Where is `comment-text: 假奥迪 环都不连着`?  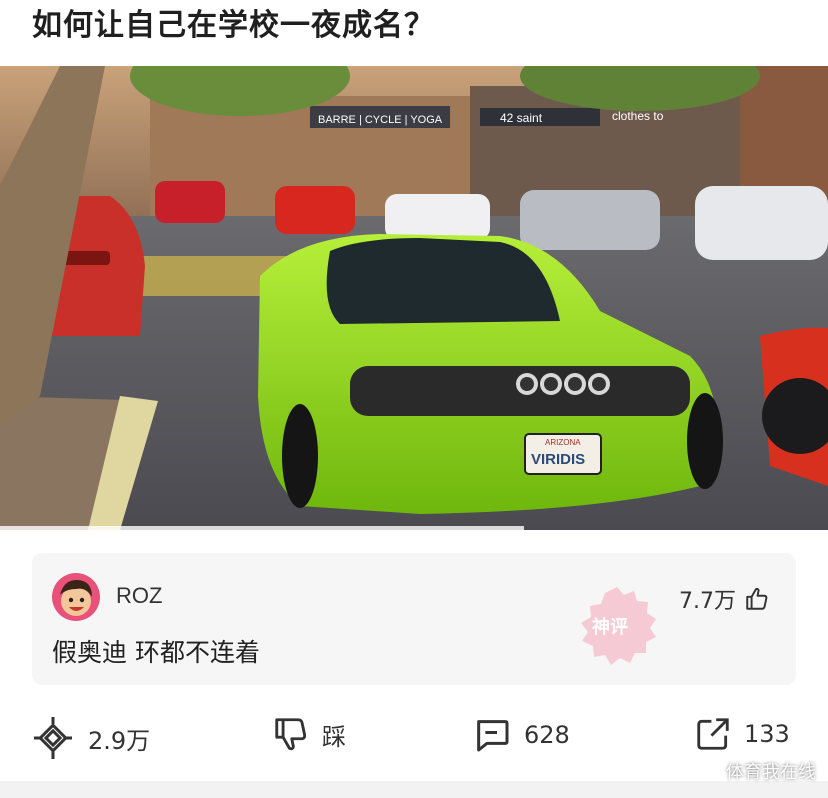
comment-text: 假奥迪 环都不连着 is located at coordinates (156, 652).